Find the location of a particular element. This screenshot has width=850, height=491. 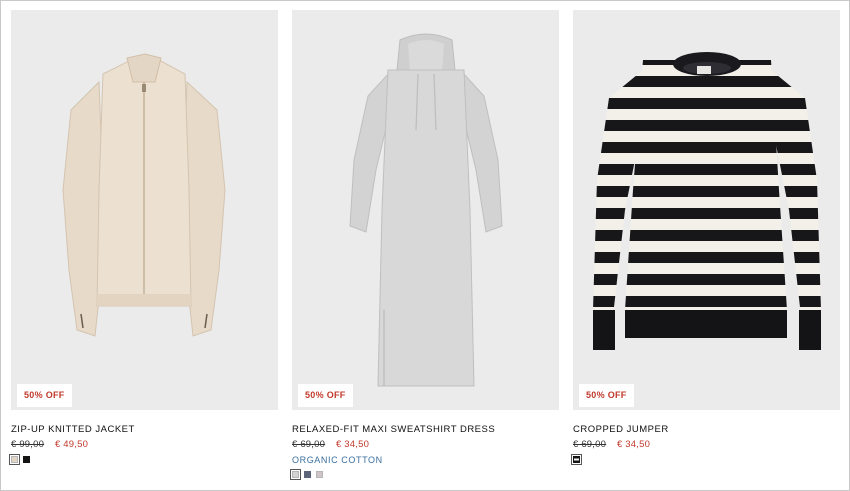

product-prices: € 99,00 € 49,50 is located at coordinates (144, 444).